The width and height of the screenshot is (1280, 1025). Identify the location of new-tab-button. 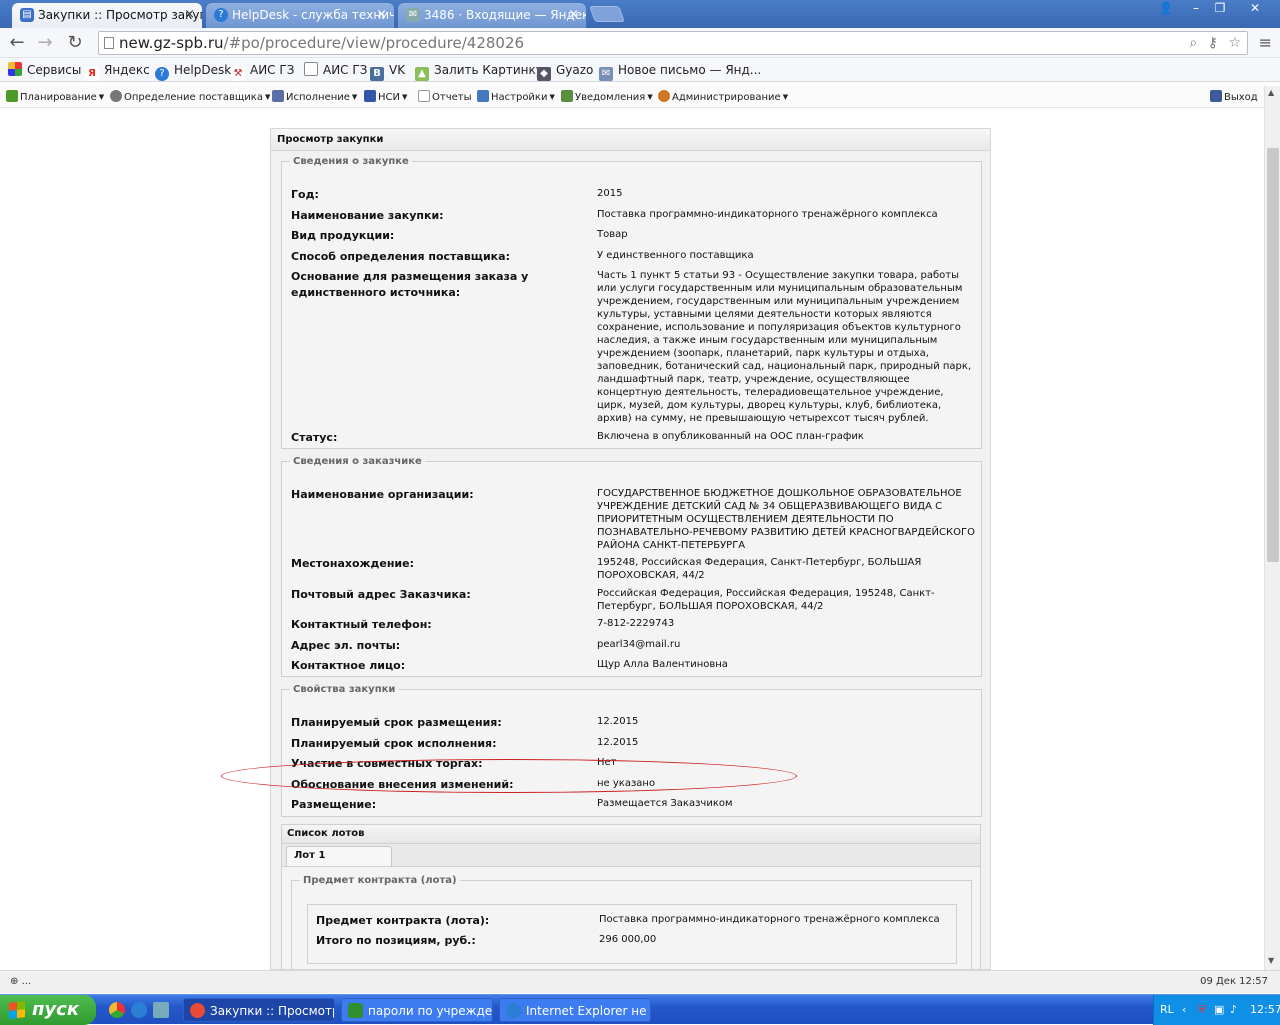
(607, 14).